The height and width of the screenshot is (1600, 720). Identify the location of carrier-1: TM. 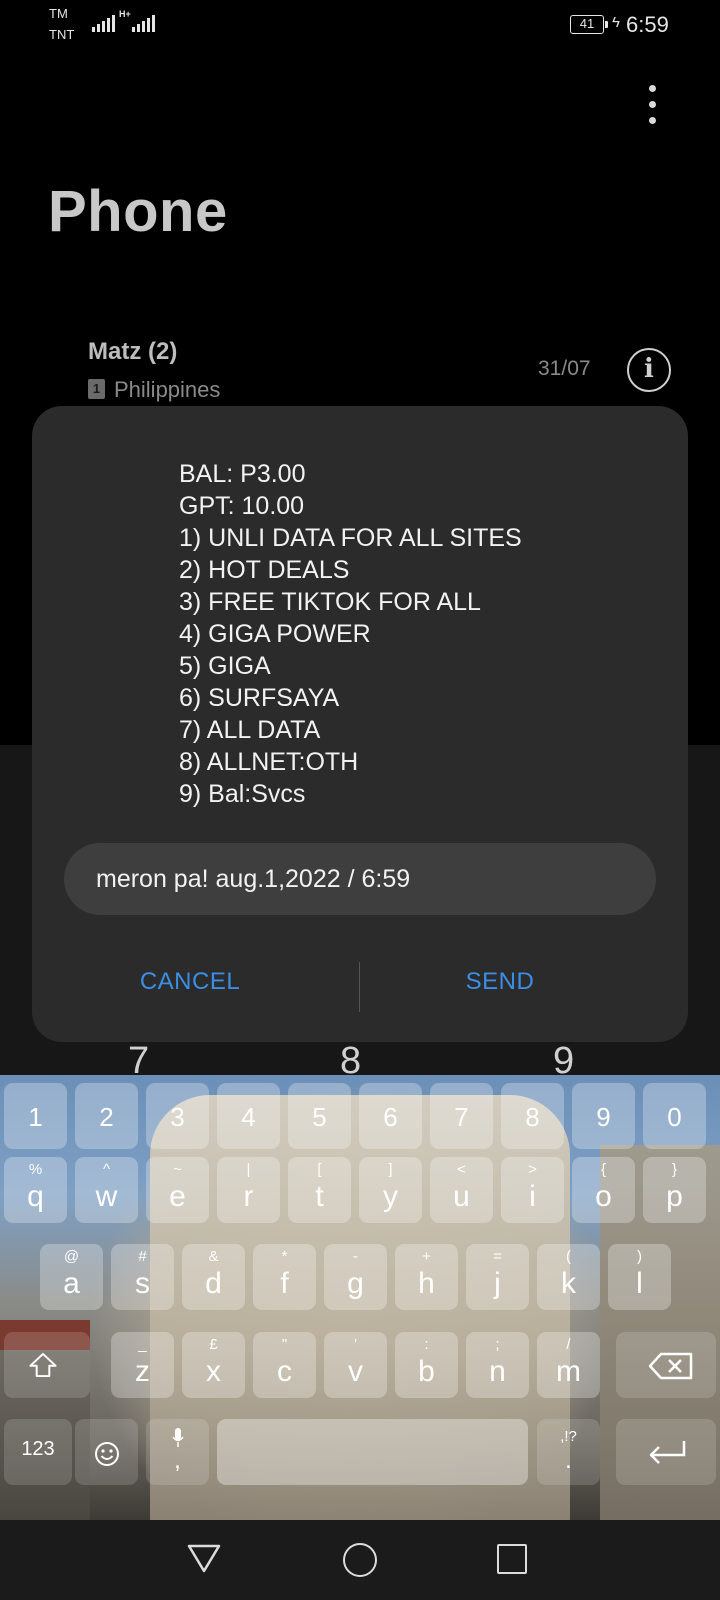
(58, 13).